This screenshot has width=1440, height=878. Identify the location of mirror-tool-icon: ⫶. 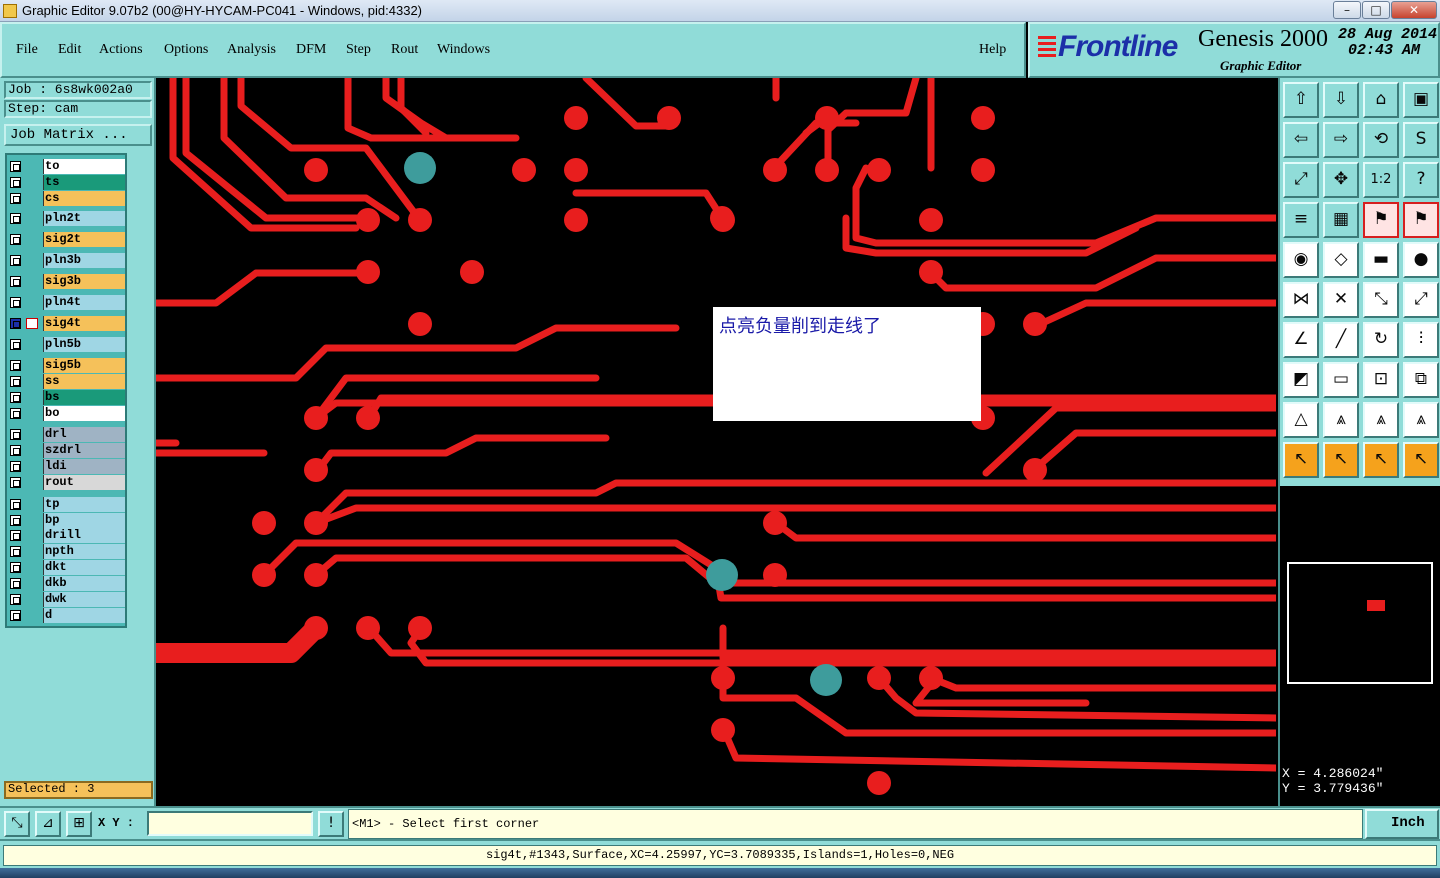
(1421, 340).